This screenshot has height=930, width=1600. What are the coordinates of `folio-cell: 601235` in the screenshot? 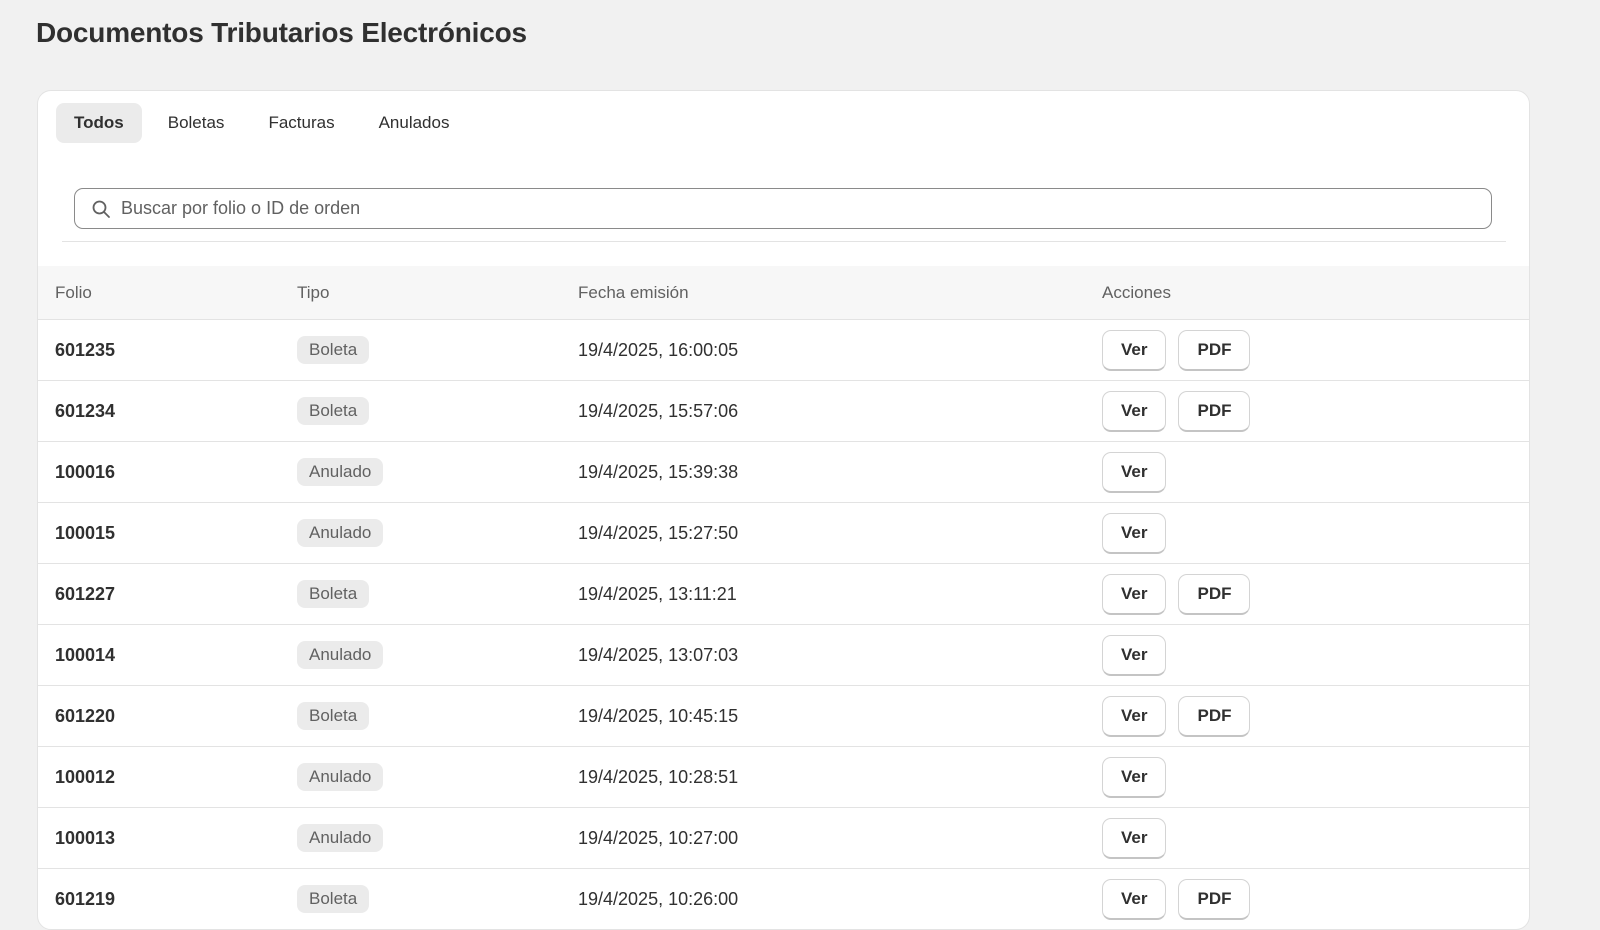 It's located at (85, 349).